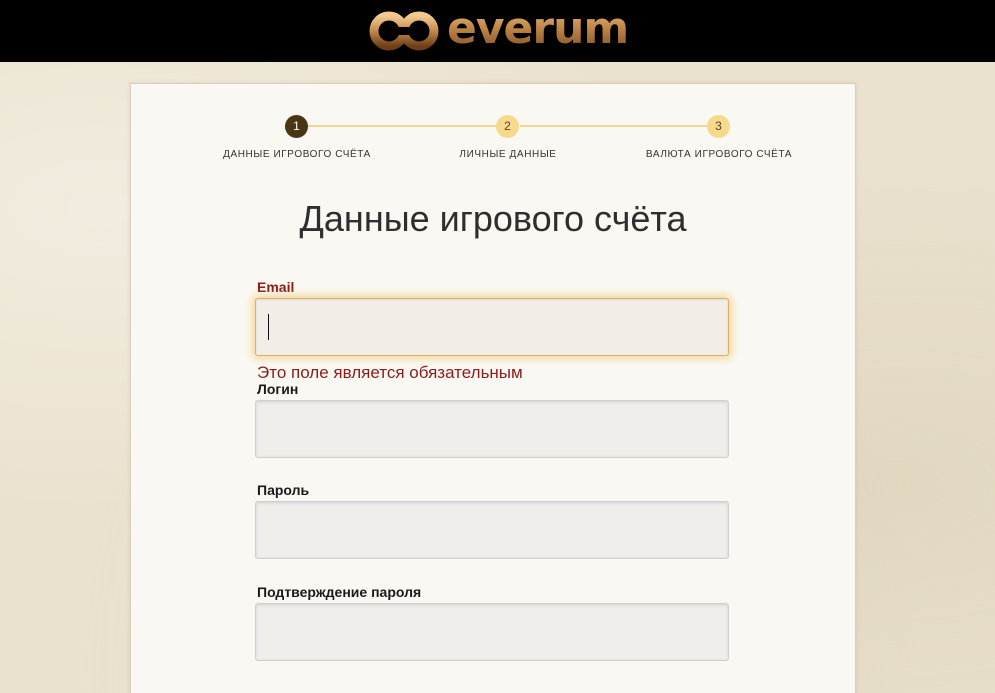 This screenshot has height=693, width=995. What do you see at coordinates (492, 429) in the screenshot?
I see `login-field` at bounding box center [492, 429].